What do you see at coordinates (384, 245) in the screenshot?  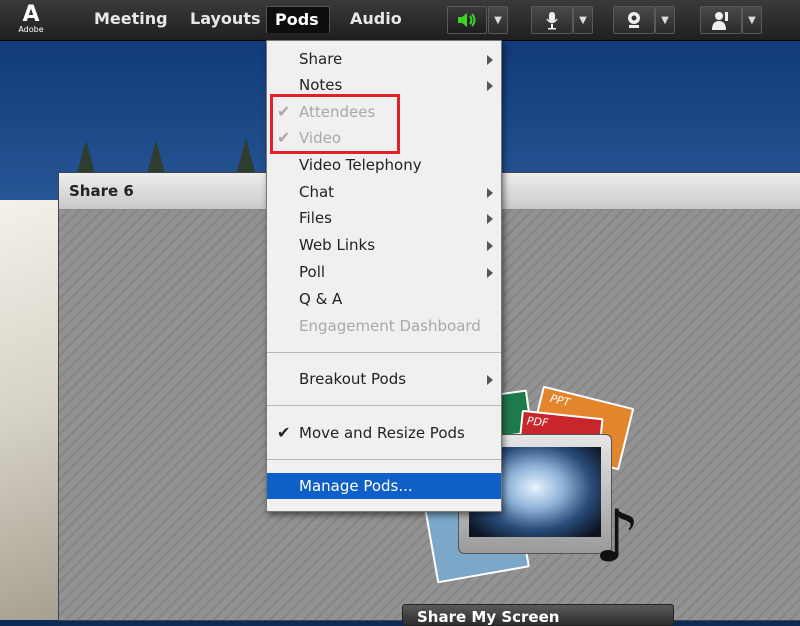 I see `menu-item-web-links: Web Links` at bounding box center [384, 245].